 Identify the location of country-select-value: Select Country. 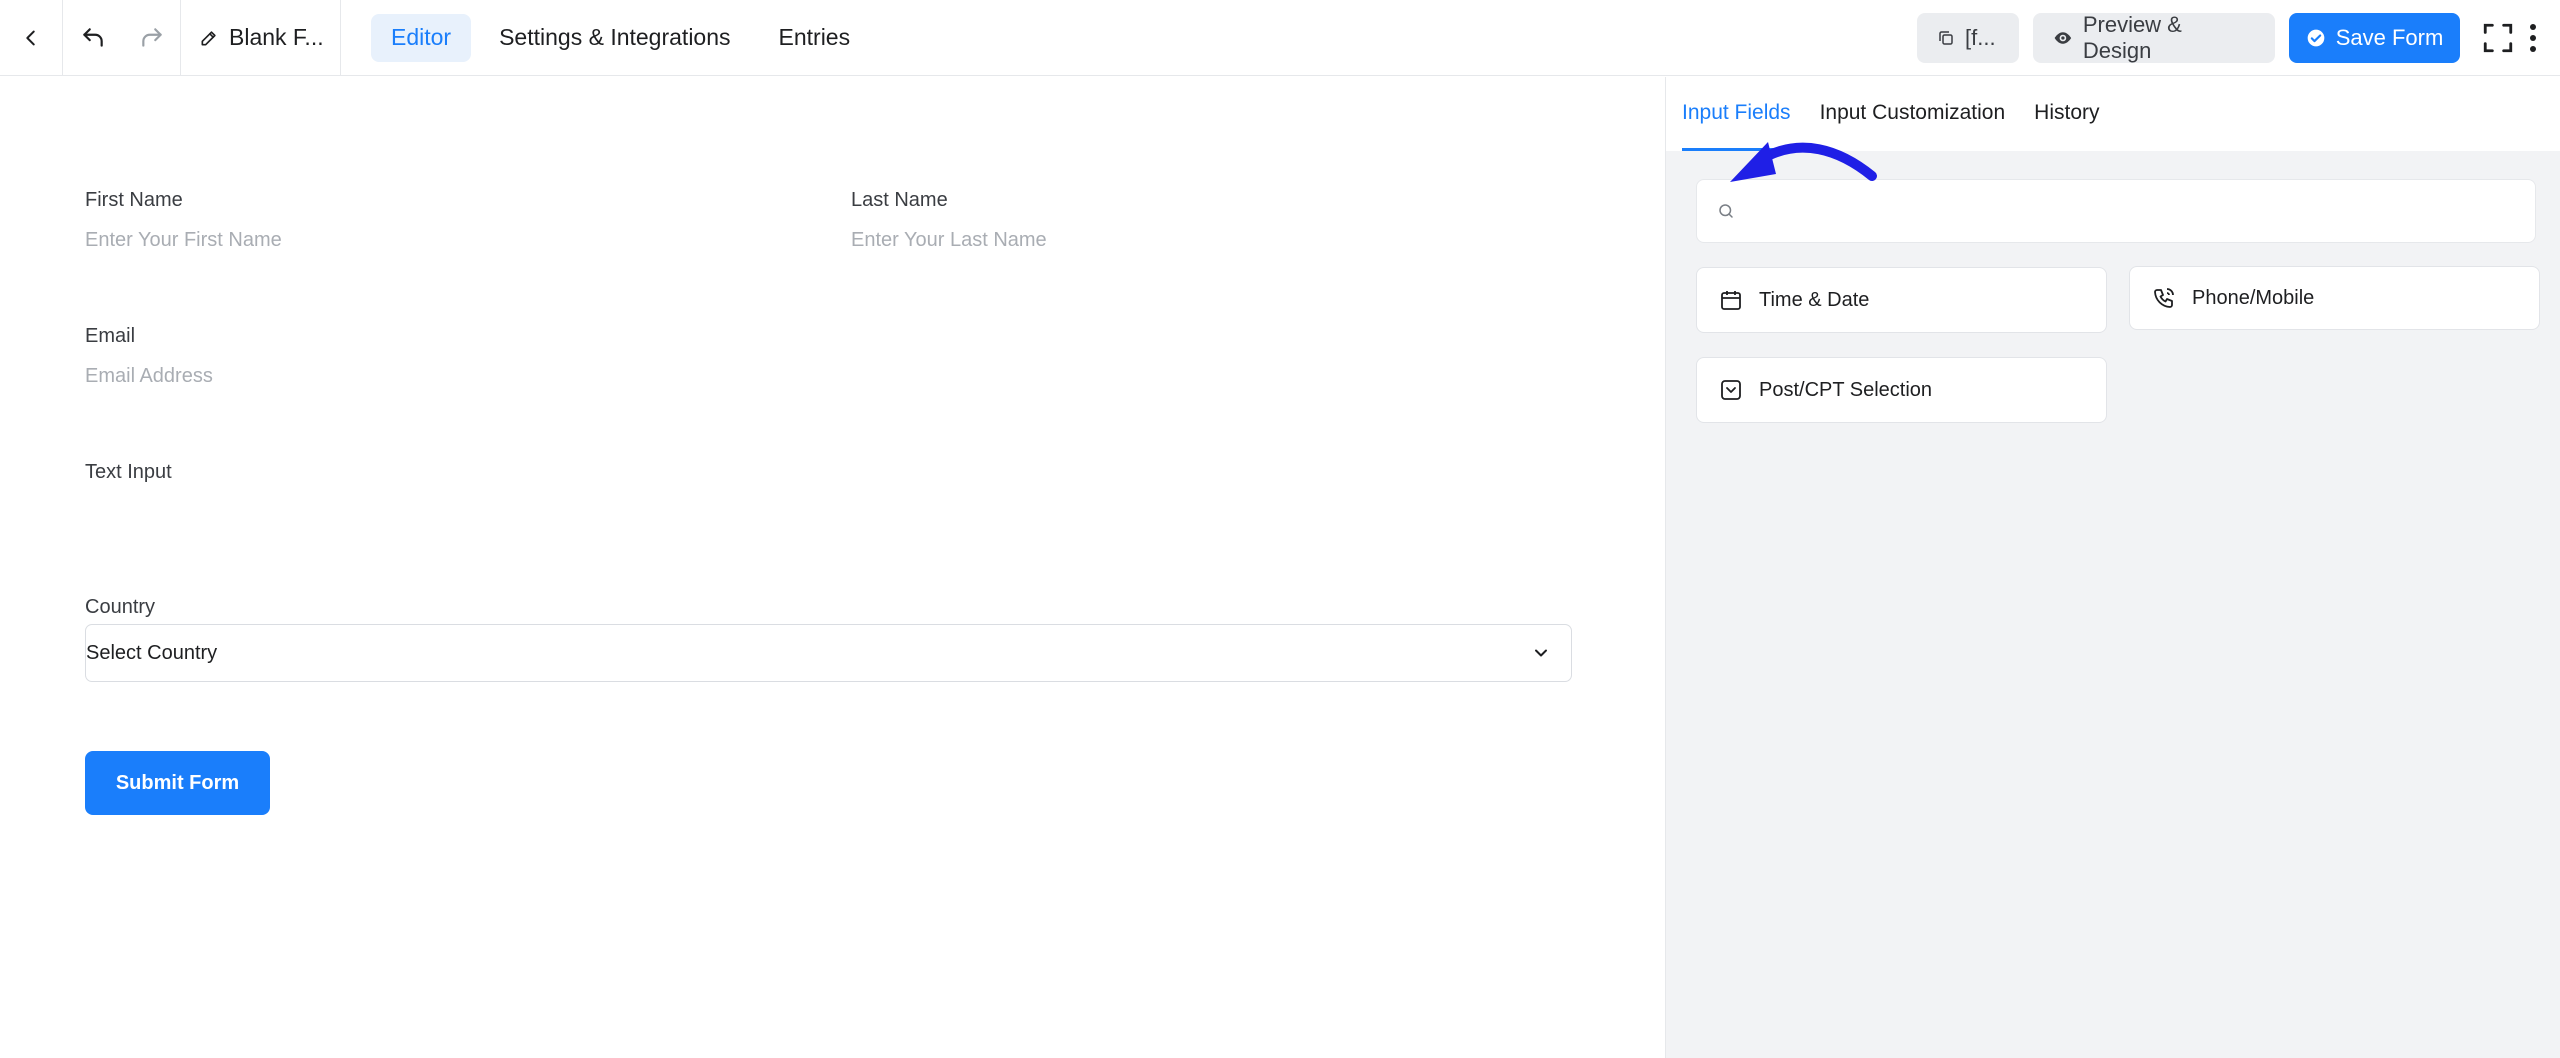
(152, 652).